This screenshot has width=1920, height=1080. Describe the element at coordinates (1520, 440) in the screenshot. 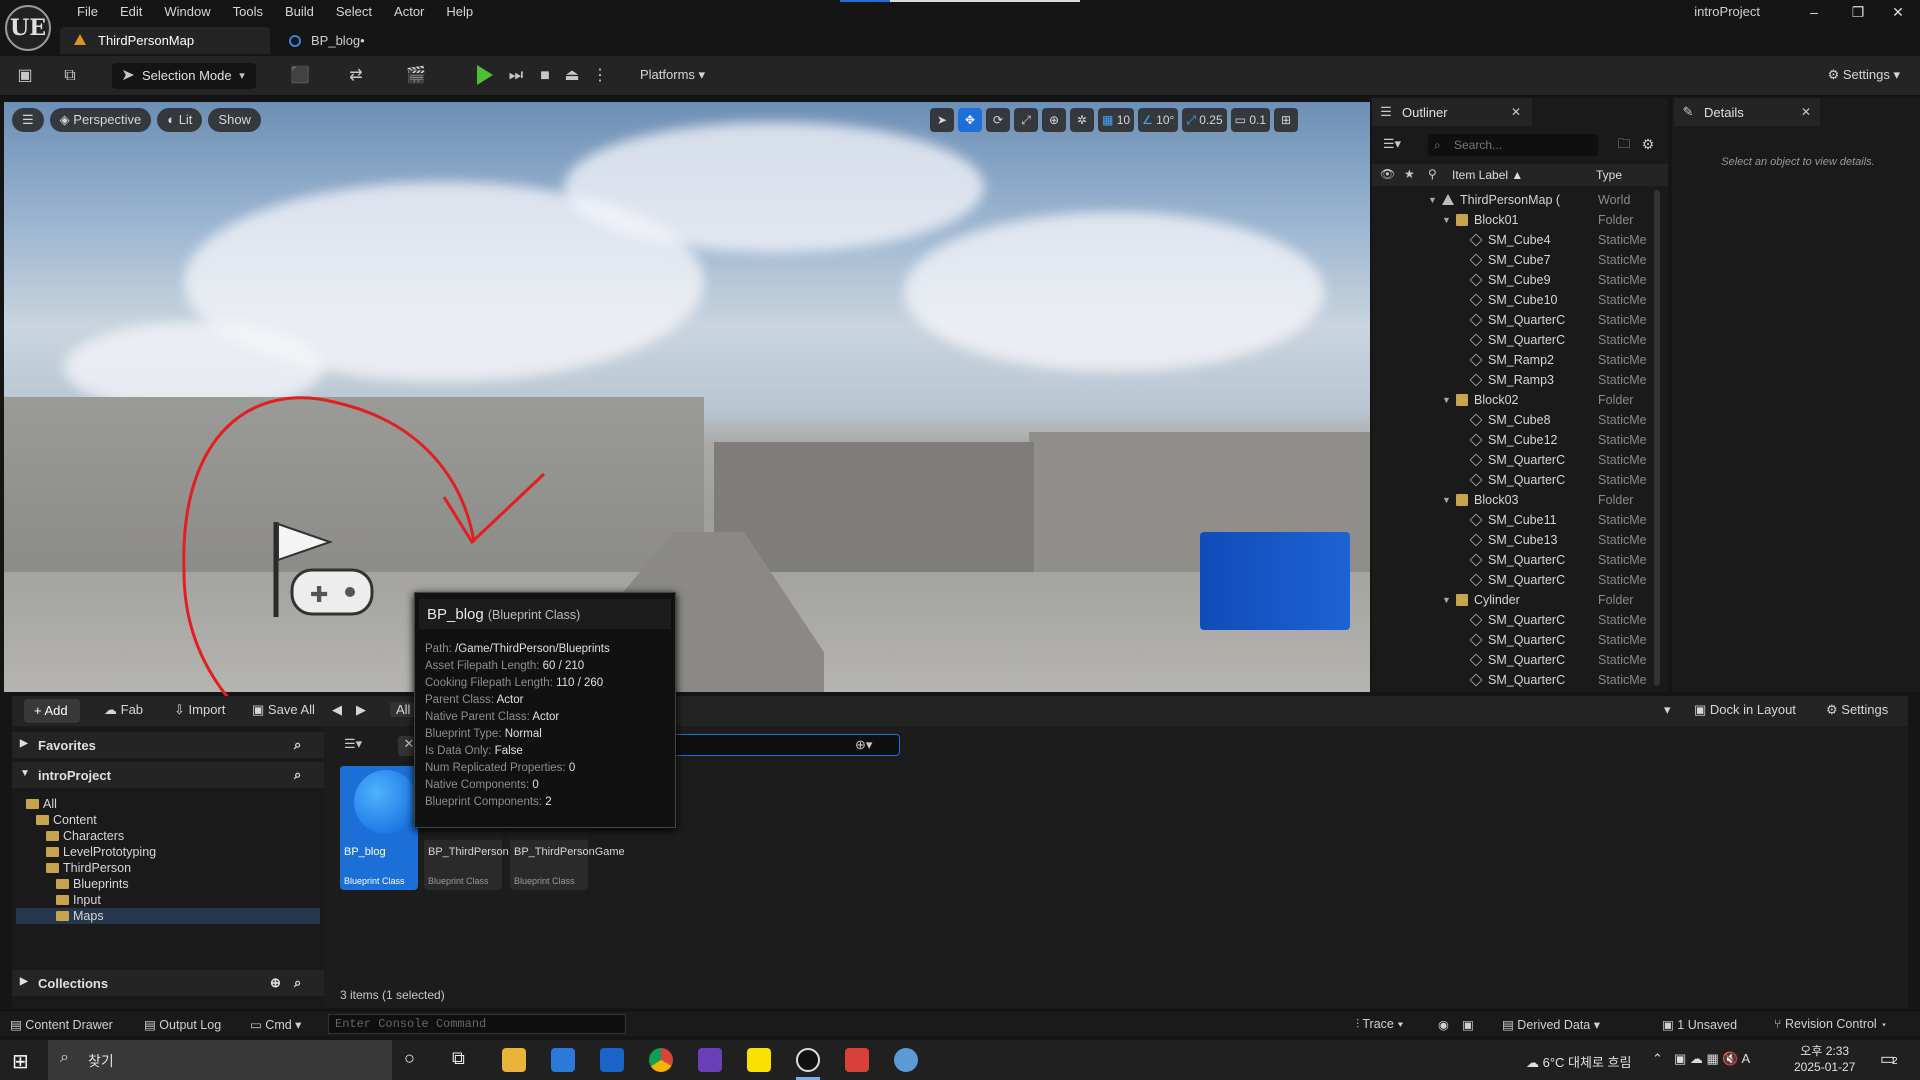

I see `outliner-row: SM_Cube12 StaticMe` at that location.